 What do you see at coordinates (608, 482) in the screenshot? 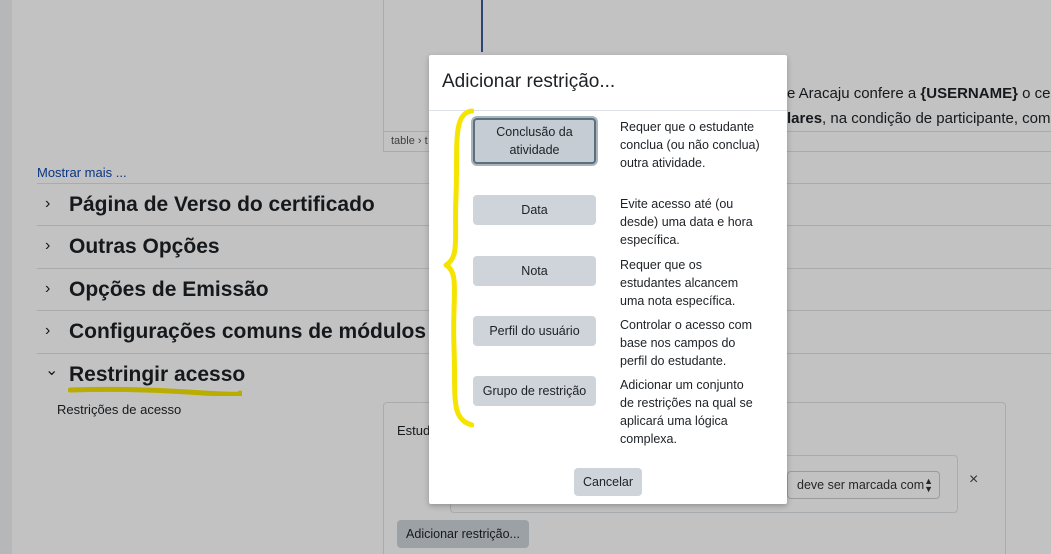
I see `cancel-button: Cancelar` at bounding box center [608, 482].